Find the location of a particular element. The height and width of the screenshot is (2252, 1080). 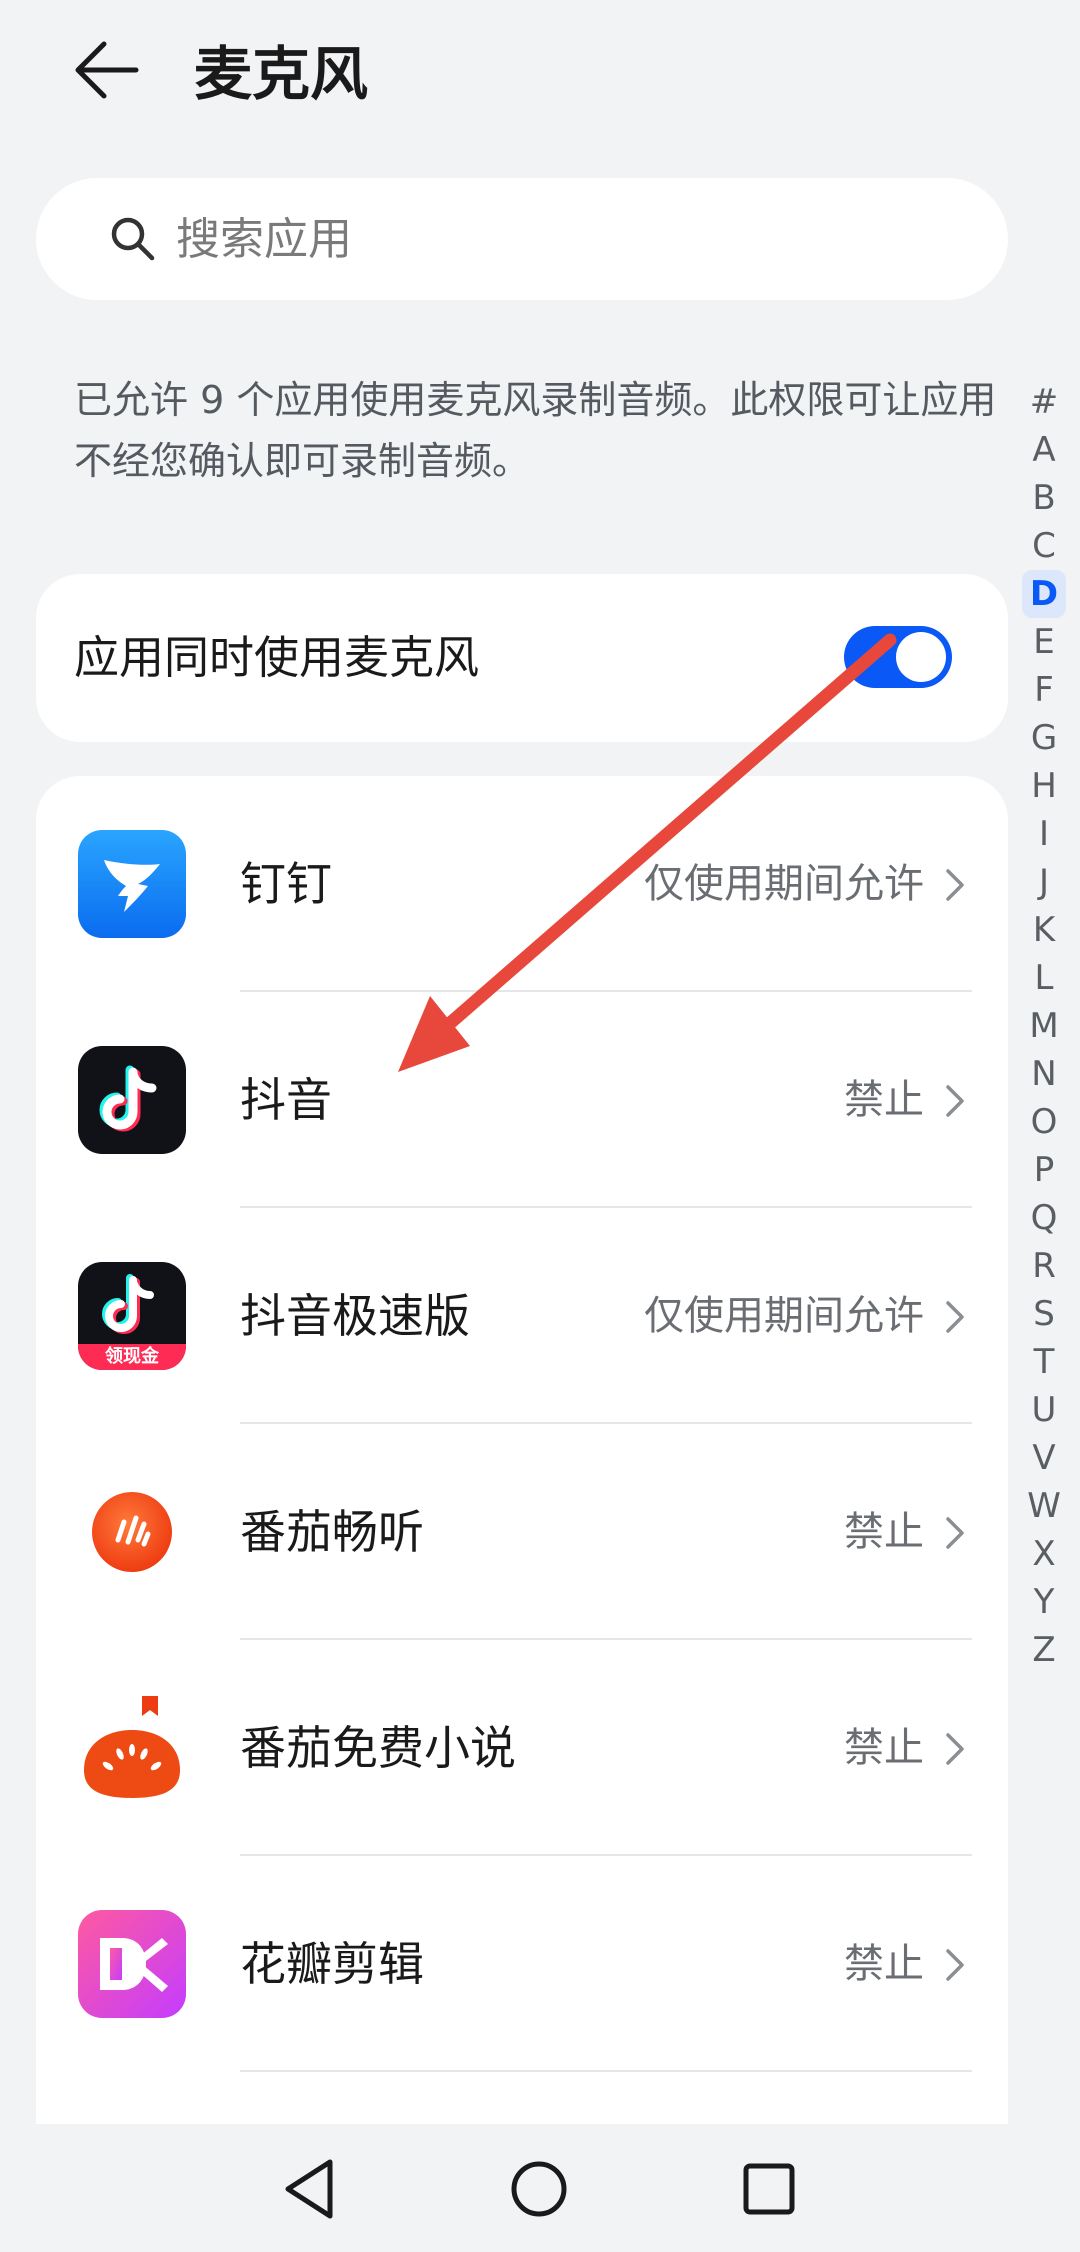

search-icon is located at coordinates (133, 239).